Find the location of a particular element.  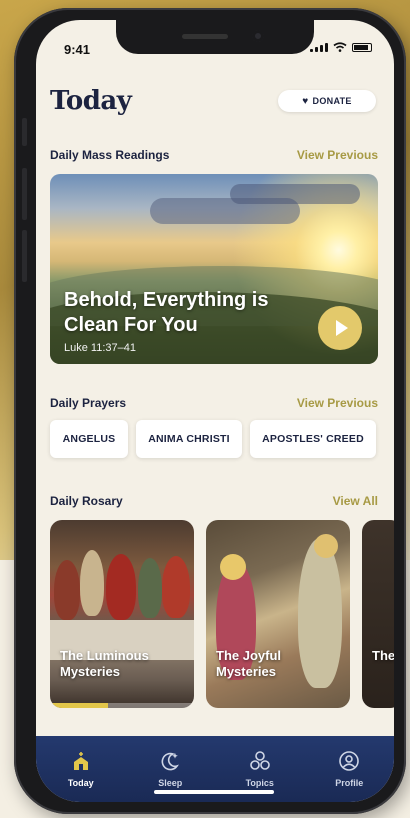

donate-label: DONATE is located at coordinates (332, 101).